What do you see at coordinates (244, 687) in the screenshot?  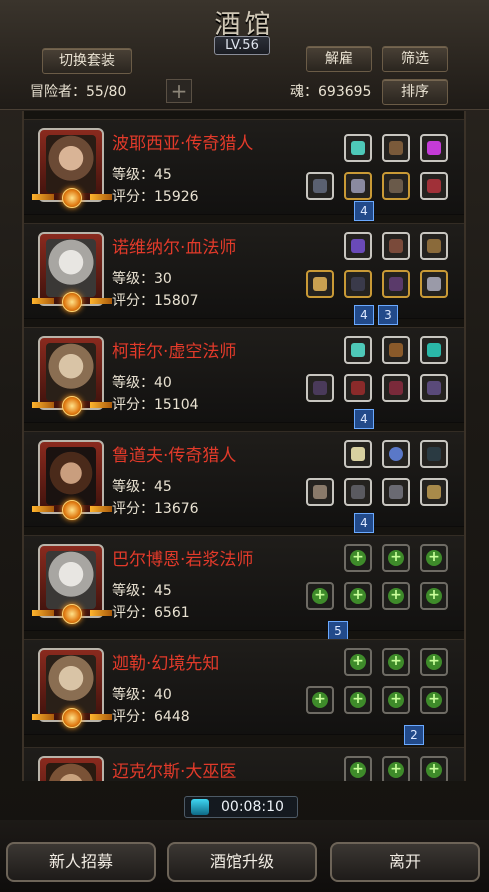 I see `hero-card: 迦勒·幻境先知 等级：40 评分：6448 + + + + + + +` at bounding box center [244, 687].